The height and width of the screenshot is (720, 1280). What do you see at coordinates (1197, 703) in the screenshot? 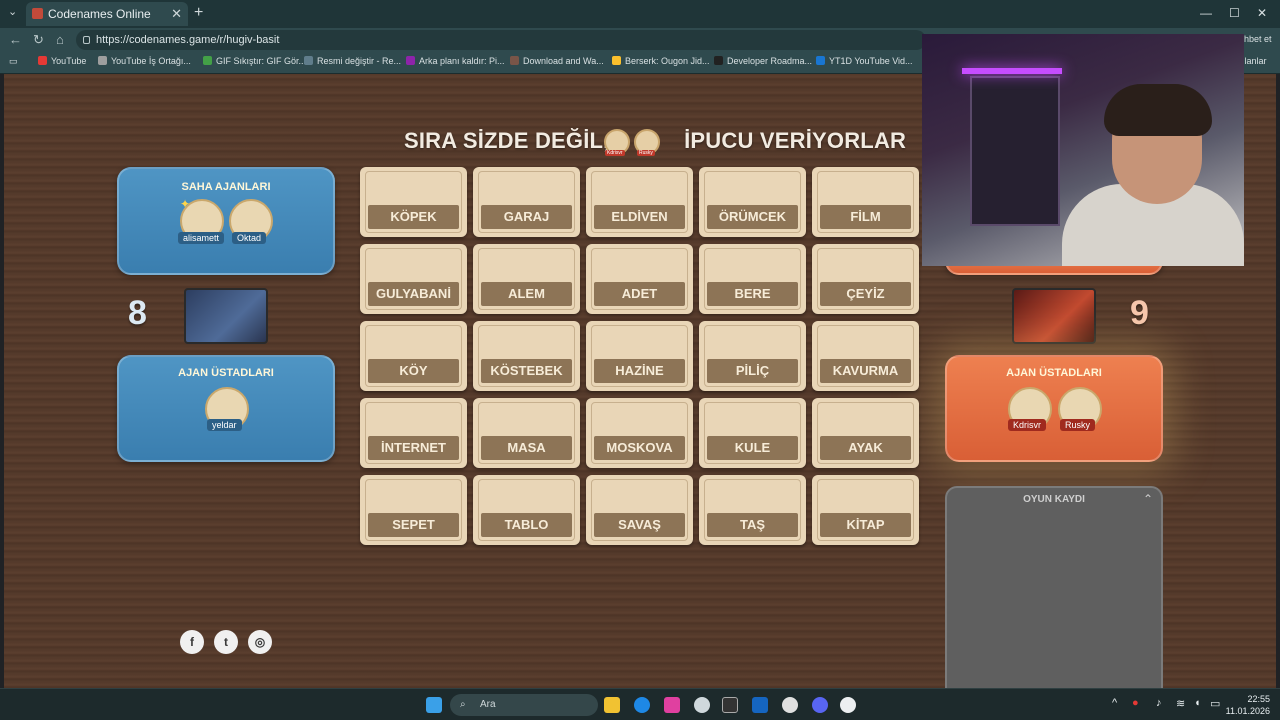
I see `volume-icon: ◖` at bounding box center [1197, 703].